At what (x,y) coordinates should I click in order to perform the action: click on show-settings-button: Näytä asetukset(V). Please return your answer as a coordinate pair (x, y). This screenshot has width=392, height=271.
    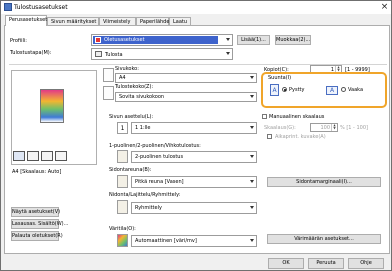
    Looking at the image, I should click on (35, 212).